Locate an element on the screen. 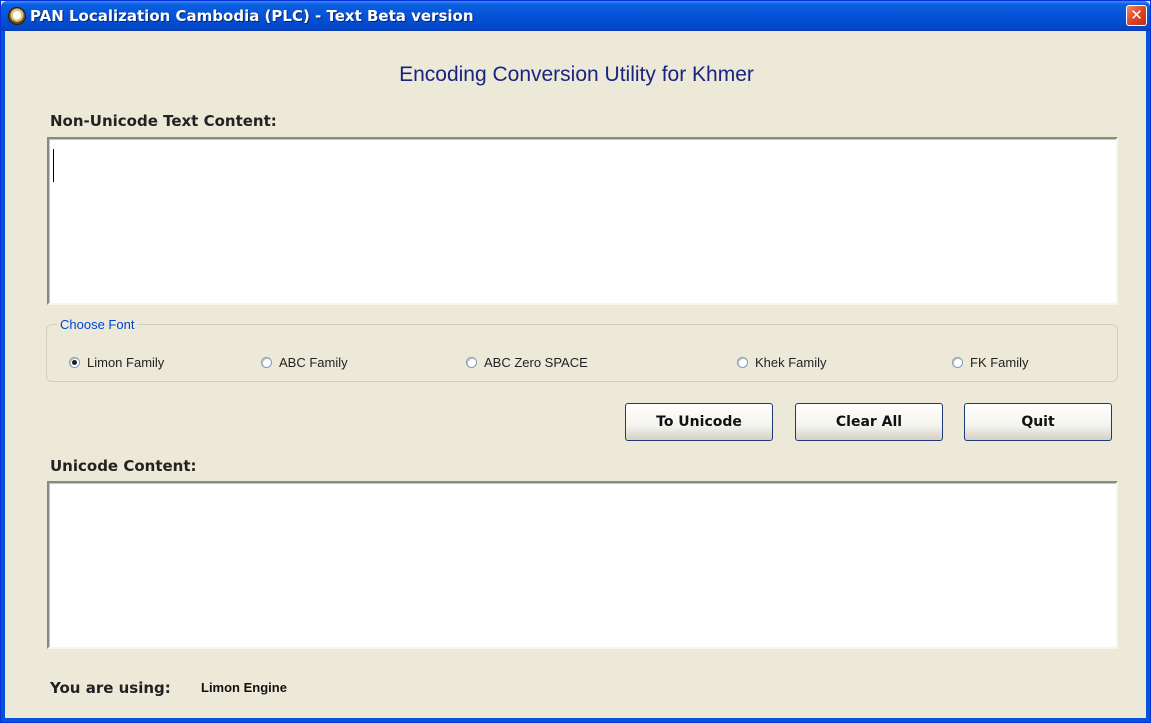 This screenshot has width=1151, height=723. status-label: You are using: is located at coordinates (110, 688).